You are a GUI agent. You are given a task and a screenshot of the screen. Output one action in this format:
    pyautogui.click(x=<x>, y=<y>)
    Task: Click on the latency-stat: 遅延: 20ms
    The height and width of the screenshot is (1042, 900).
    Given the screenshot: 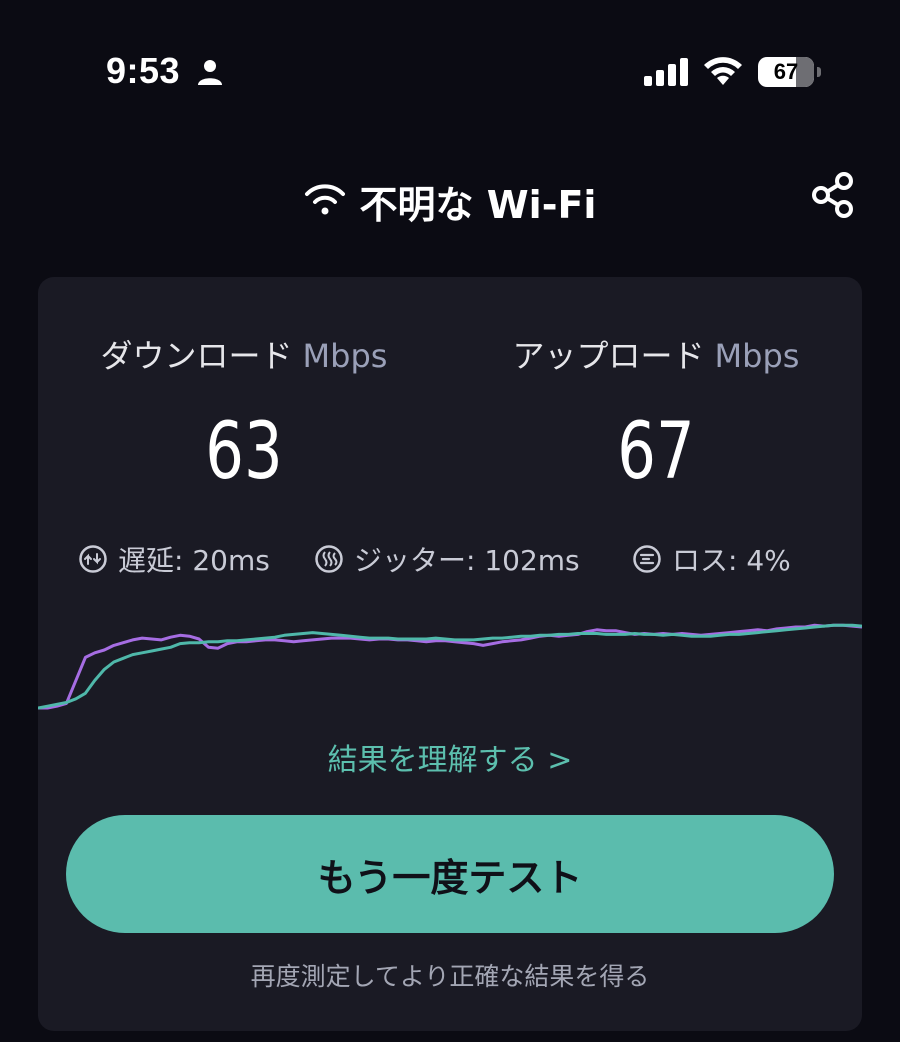 What is the action you would take?
    pyautogui.click(x=174, y=559)
    